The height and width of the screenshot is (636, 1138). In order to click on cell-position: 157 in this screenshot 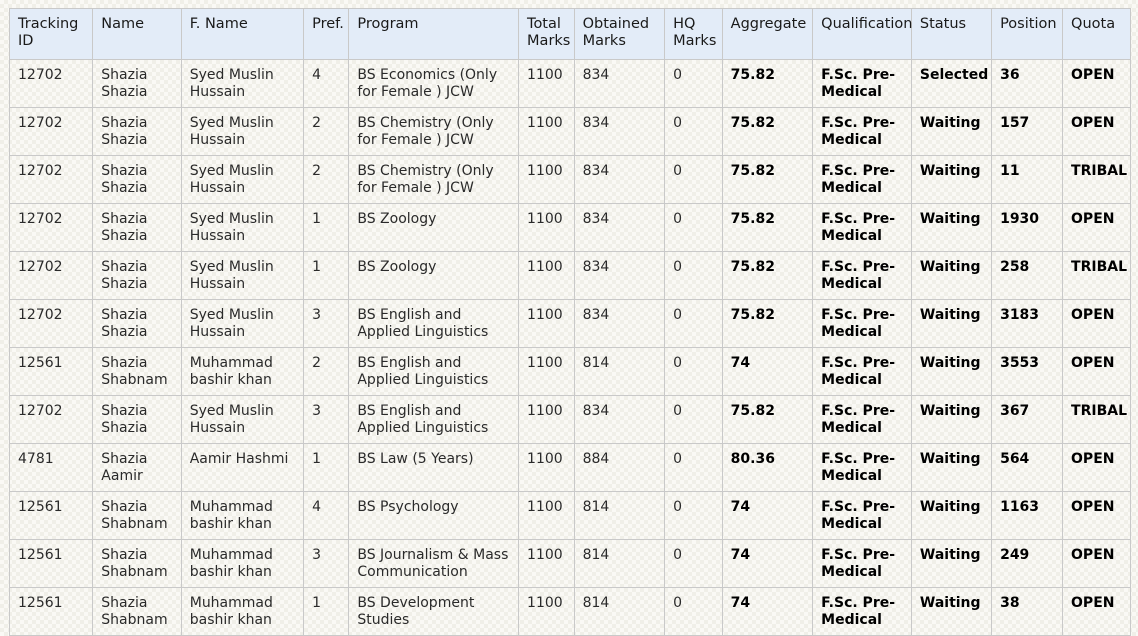, I will do `click(1027, 132)`.